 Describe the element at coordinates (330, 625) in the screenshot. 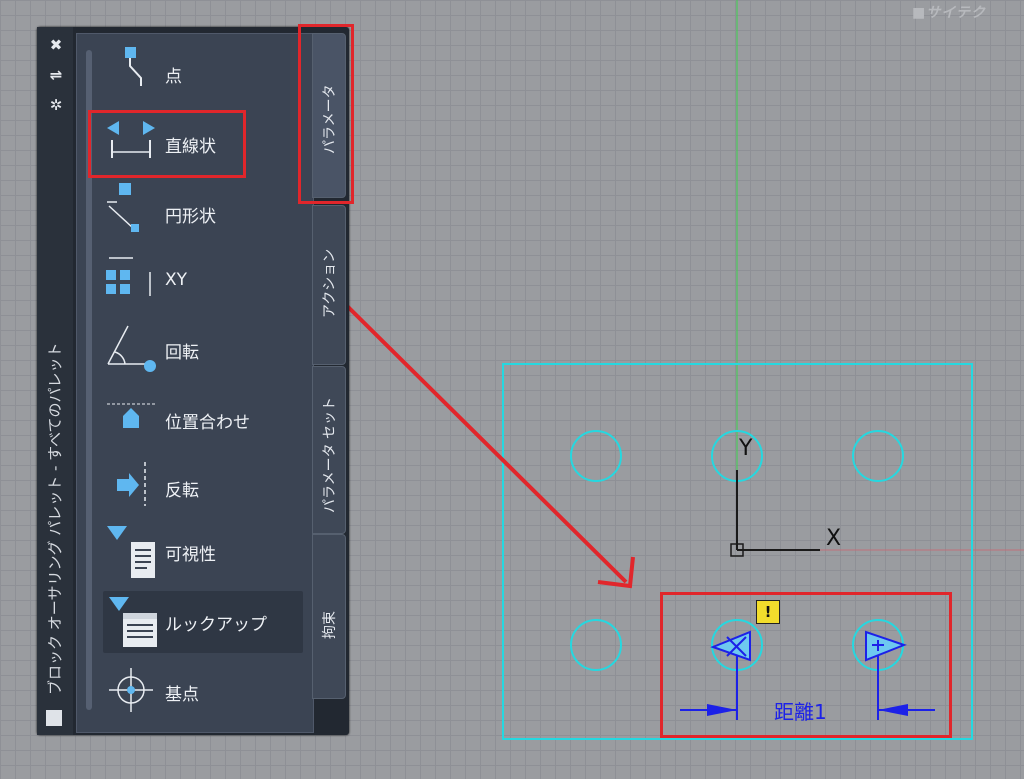

I see `tab-label: 拘束` at that location.